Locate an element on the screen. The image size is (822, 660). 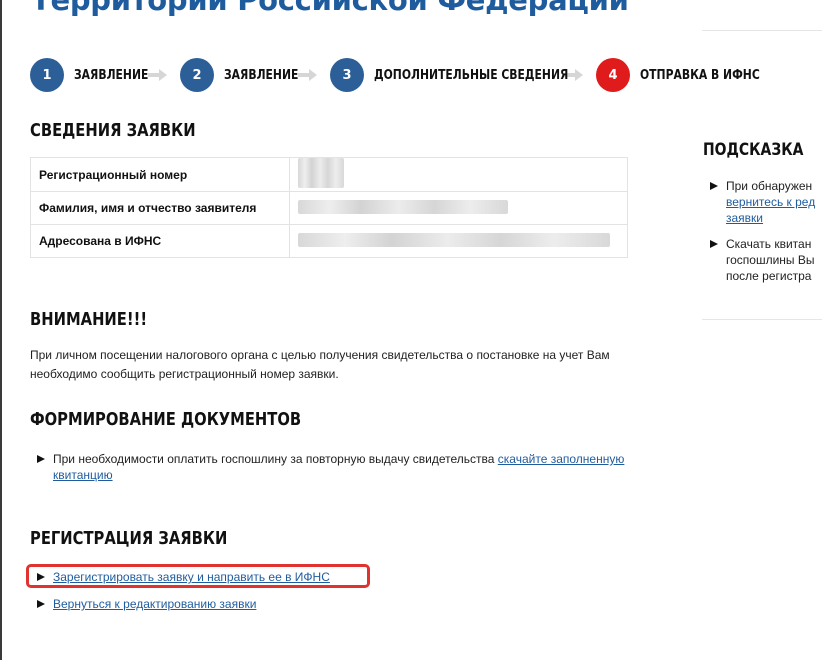
edit-application-link: вернитесь к ред is located at coordinates (770, 202).